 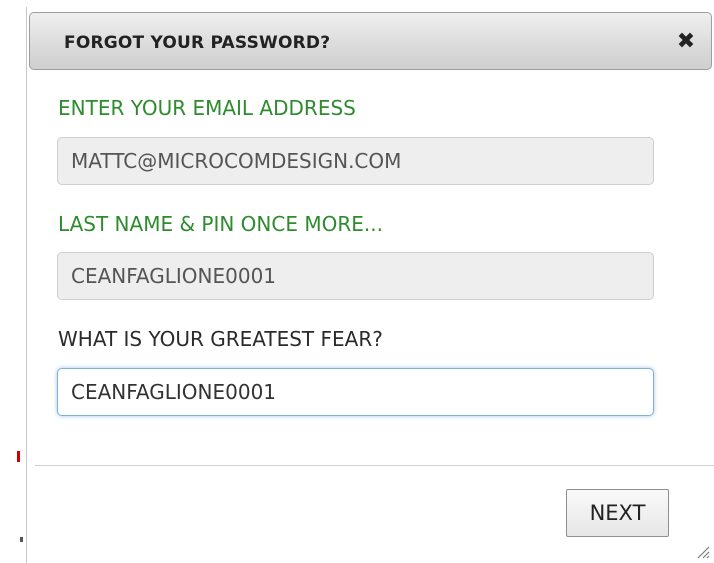 I want to click on background-edge-mark-small, so click(x=21, y=539).